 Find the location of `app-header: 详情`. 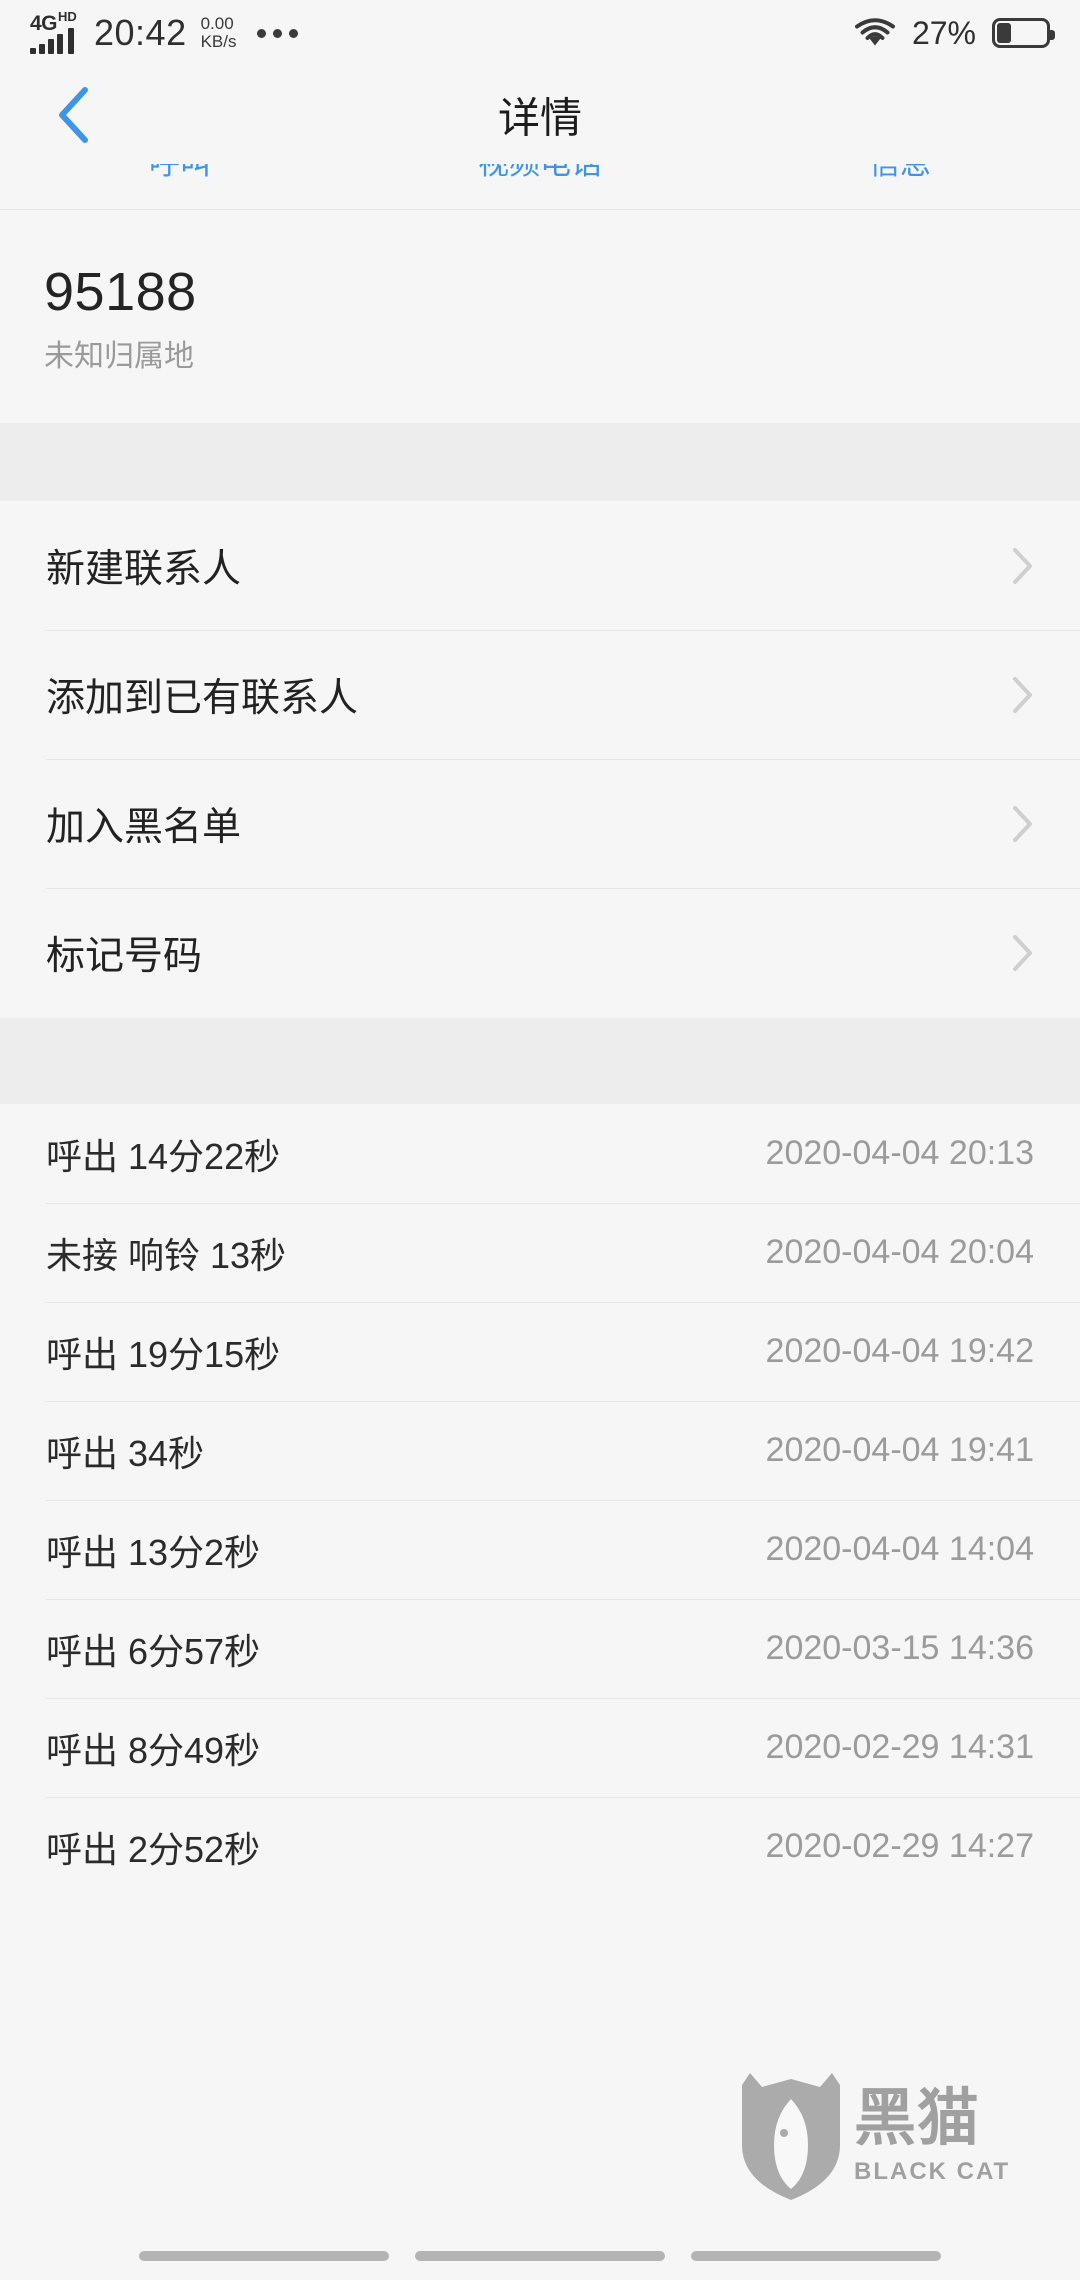

app-header: 详情 is located at coordinates (540, 115).